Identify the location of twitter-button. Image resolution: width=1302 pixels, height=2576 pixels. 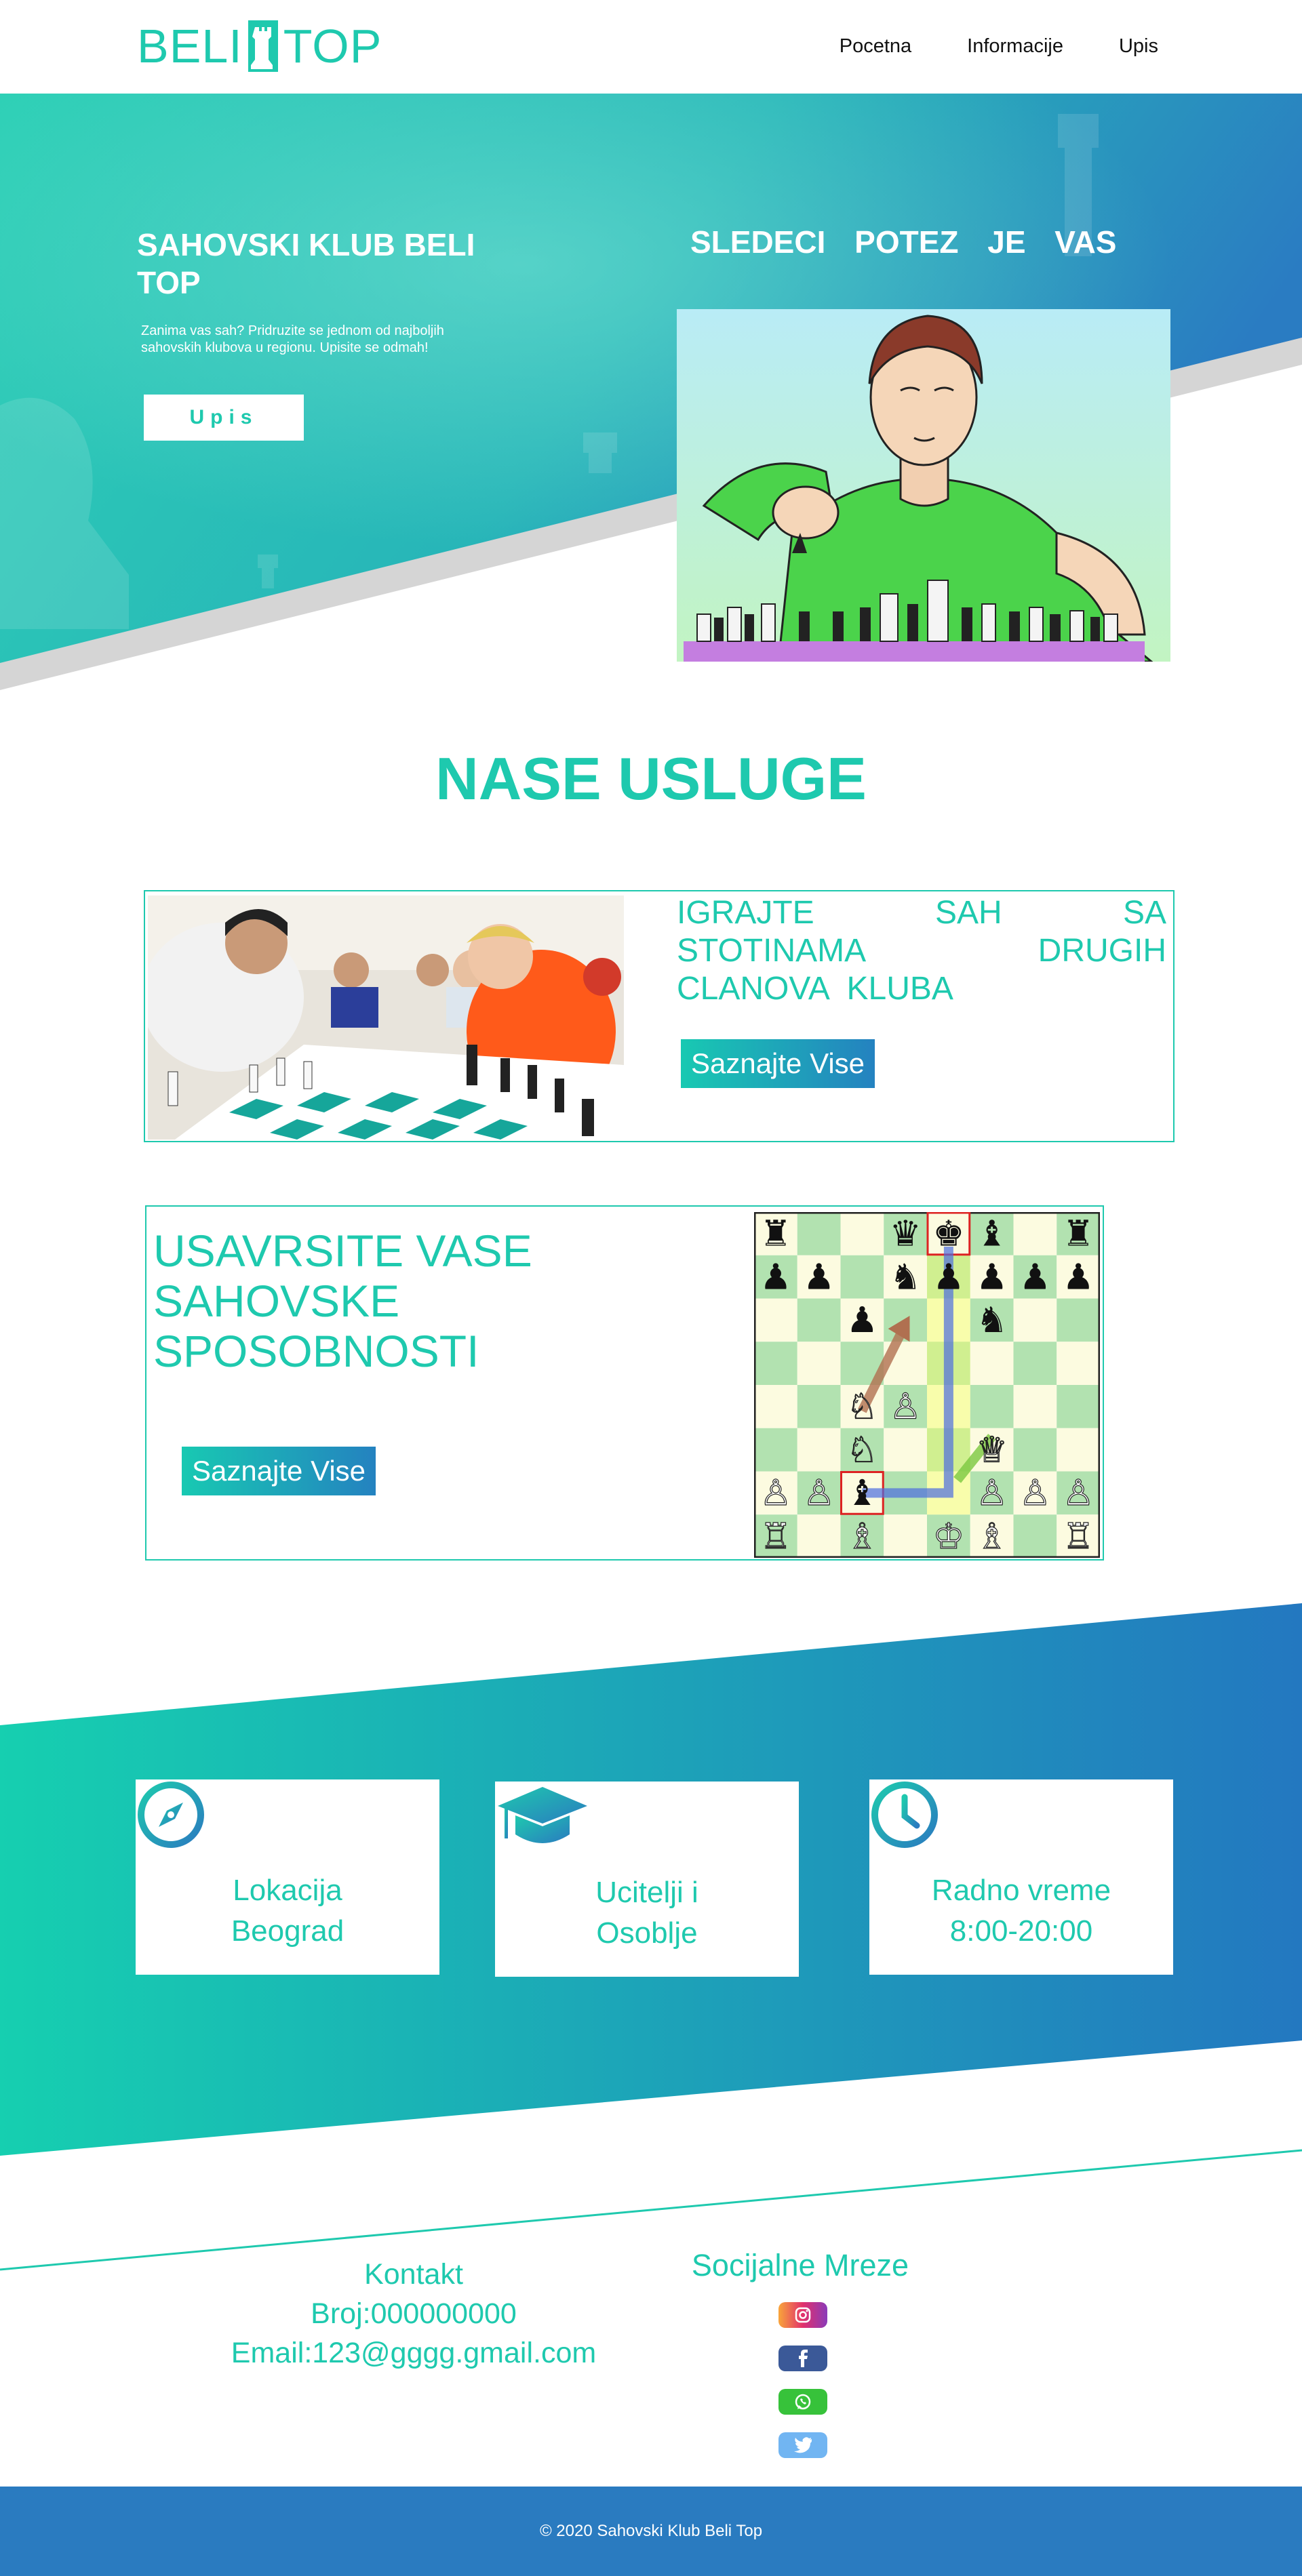
(802, 2445).